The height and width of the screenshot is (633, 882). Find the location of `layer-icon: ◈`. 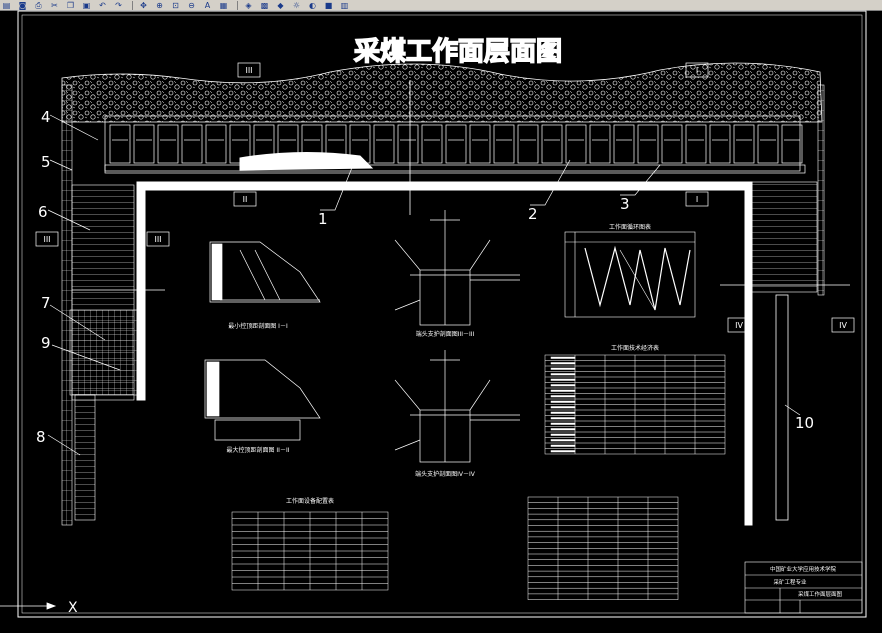

layer-icon: ◈ is located at coordinates (248, 5).